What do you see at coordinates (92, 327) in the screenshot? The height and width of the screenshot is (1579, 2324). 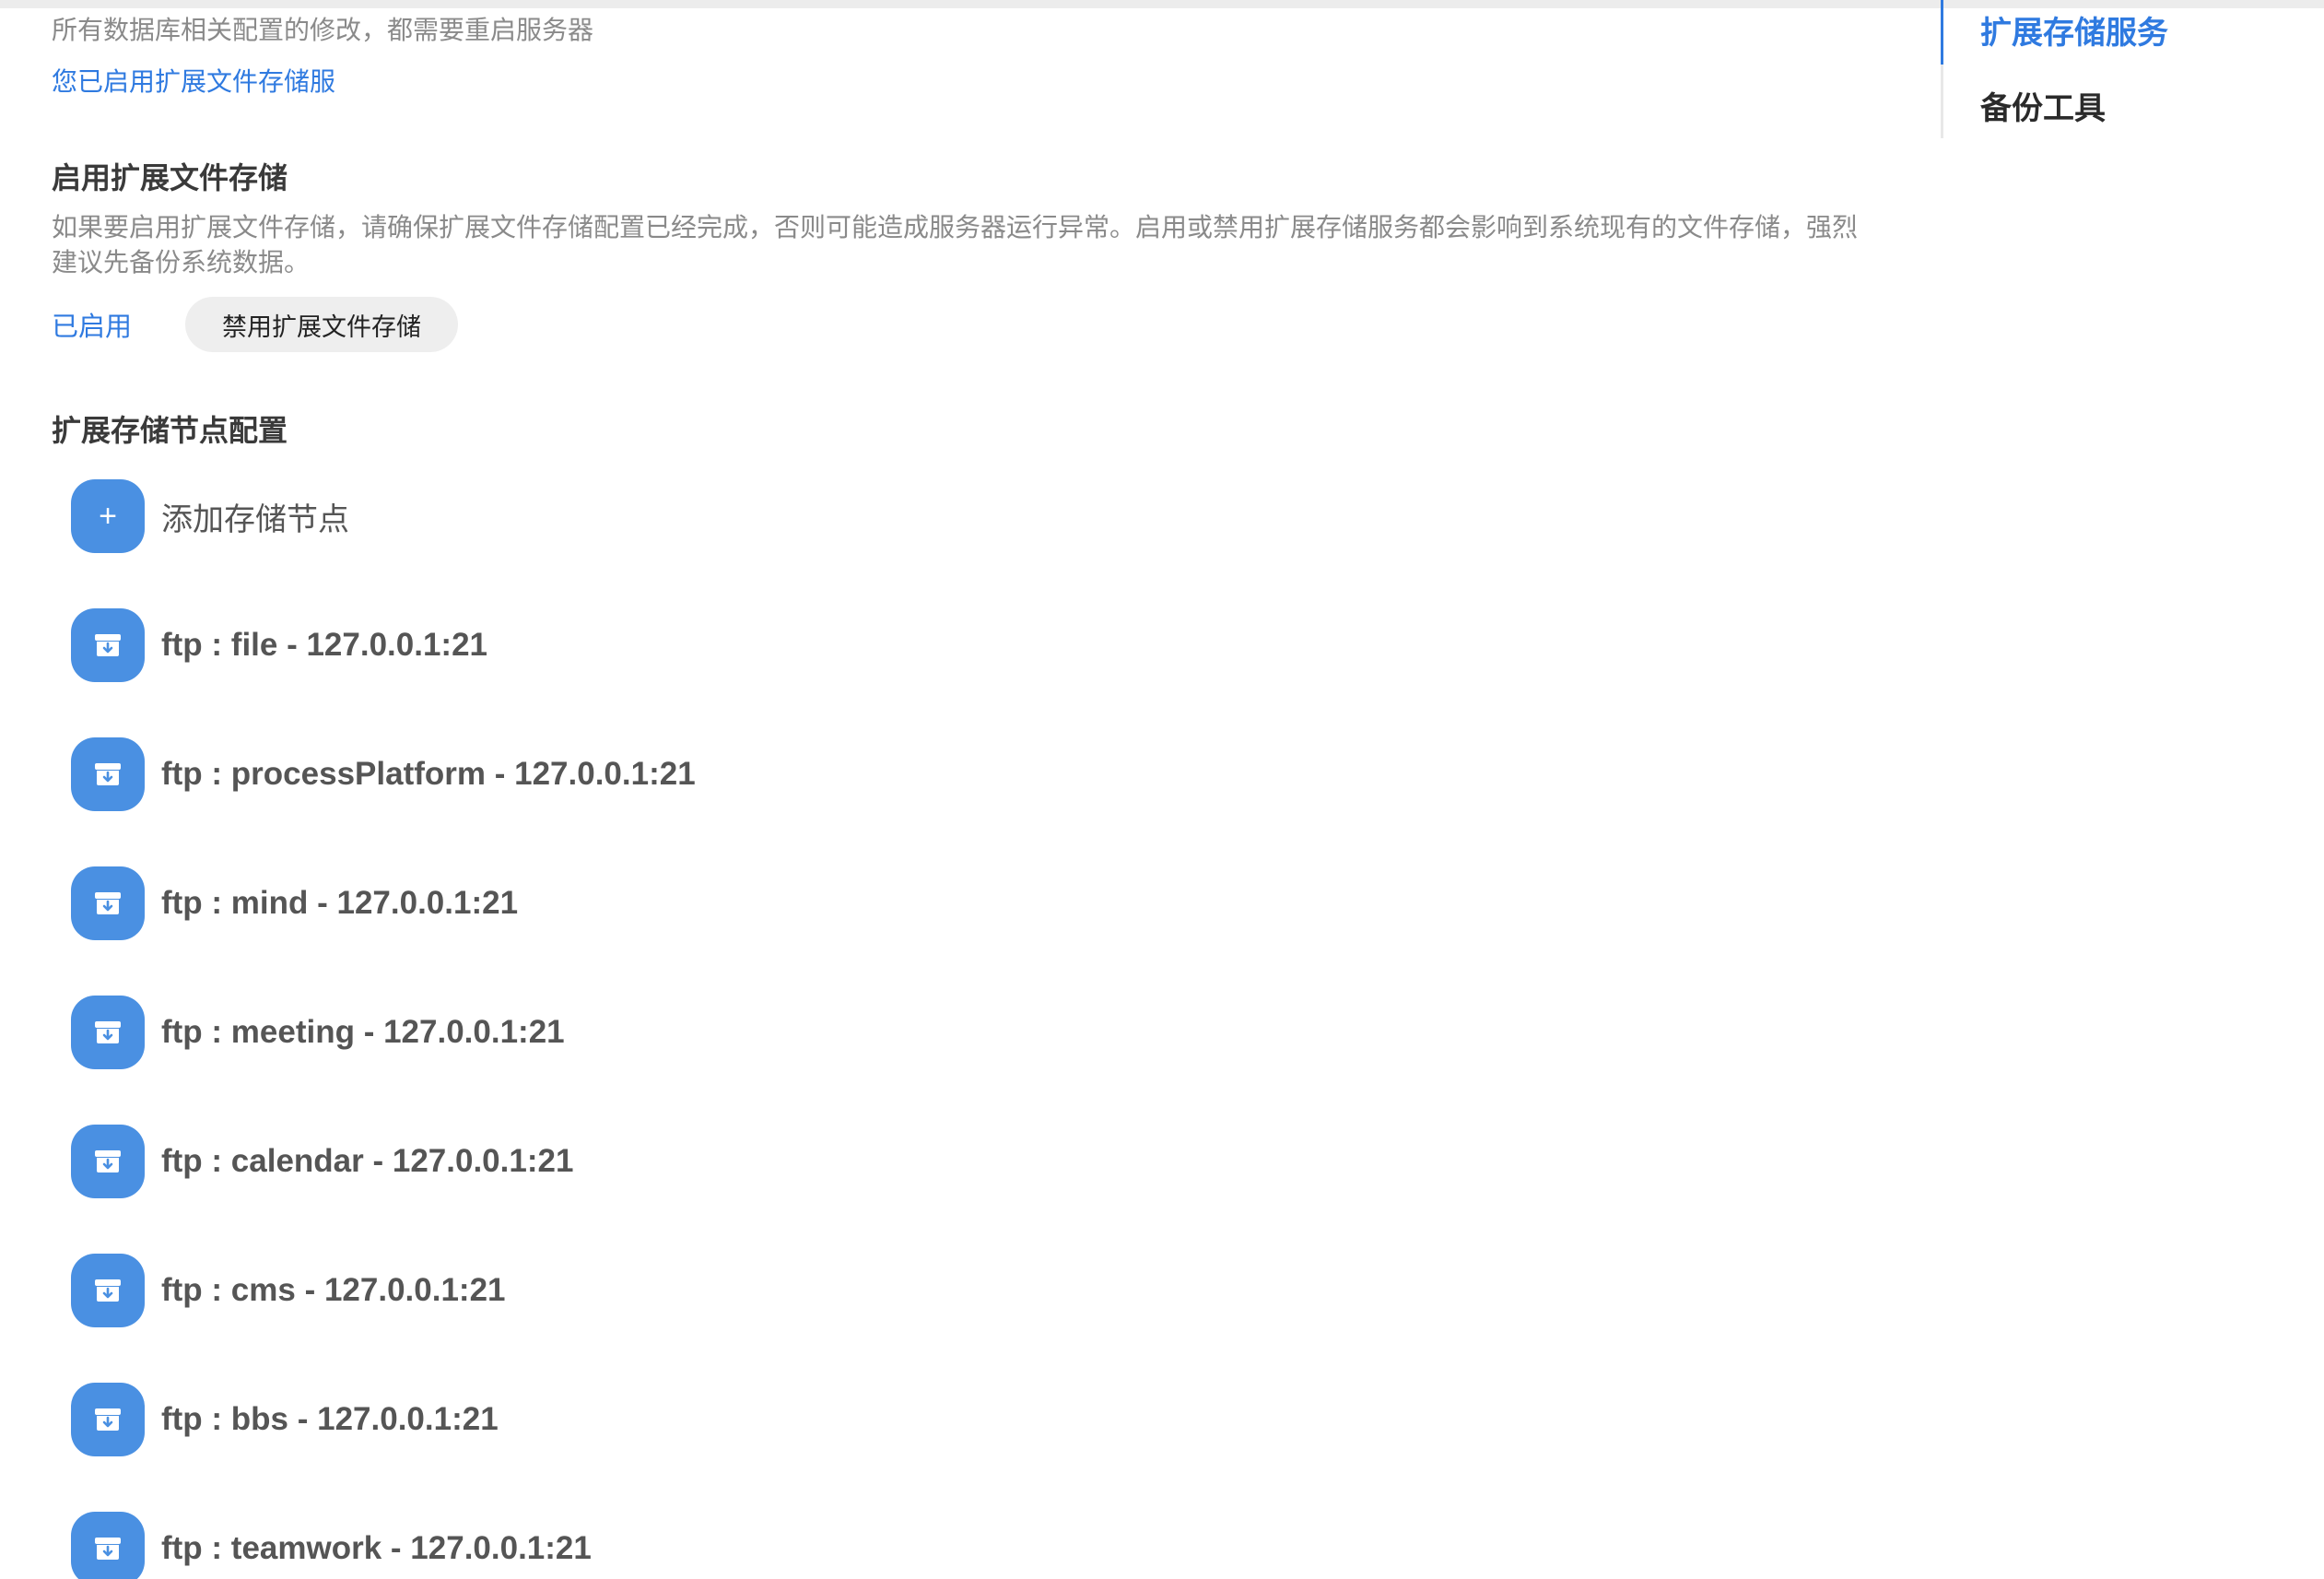 I see `status-enabled-label: 已启用` at bounding box center [92, 327].